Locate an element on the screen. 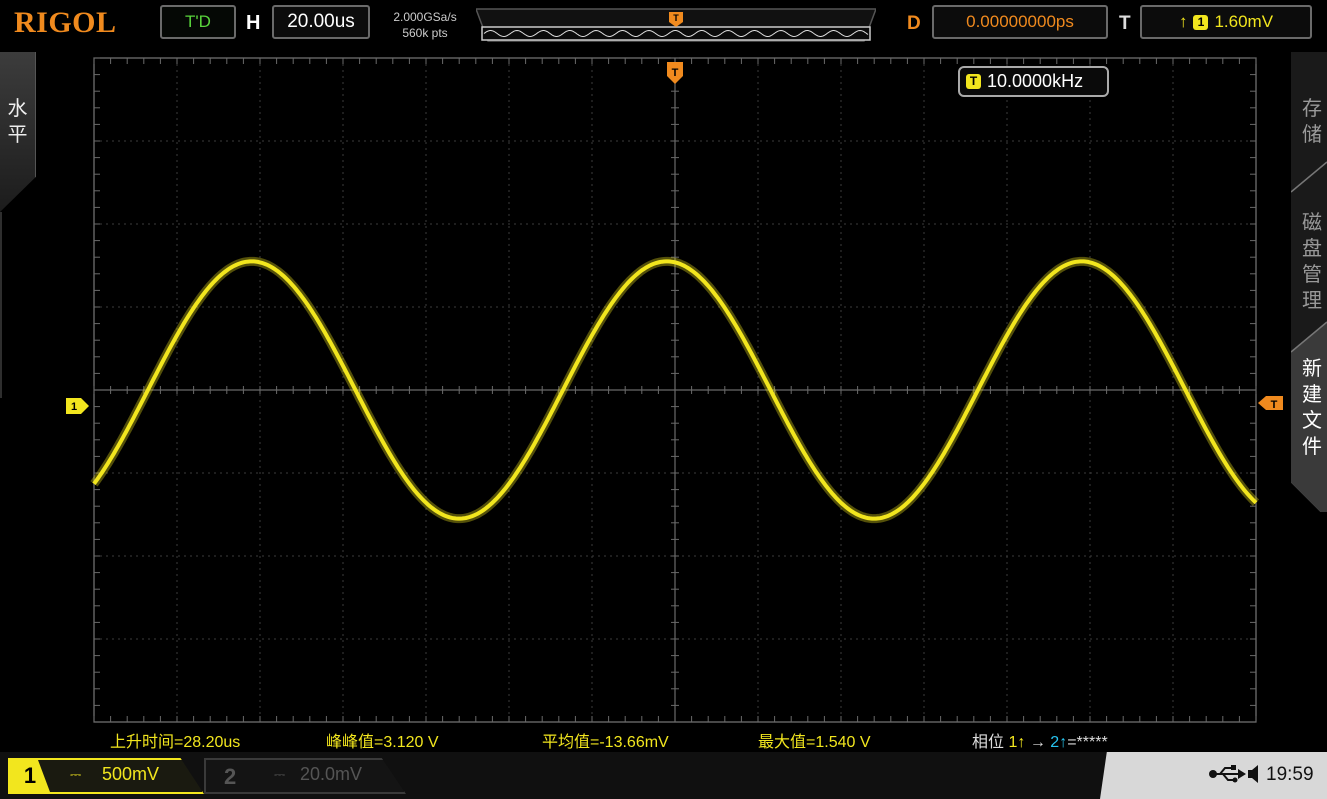  phase-edge1-icon: ↑ is located at coordinates (1021, 742).